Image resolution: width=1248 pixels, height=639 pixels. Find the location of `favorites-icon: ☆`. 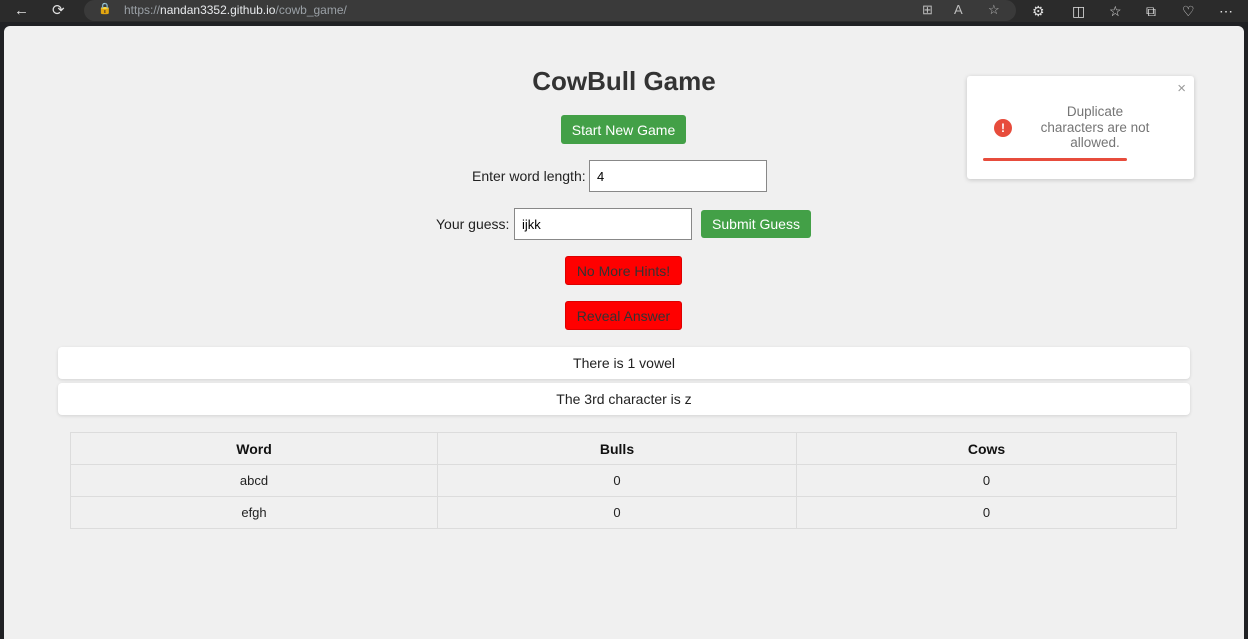

favorites-icon: ☆ is located at coordinates (1115, 11).